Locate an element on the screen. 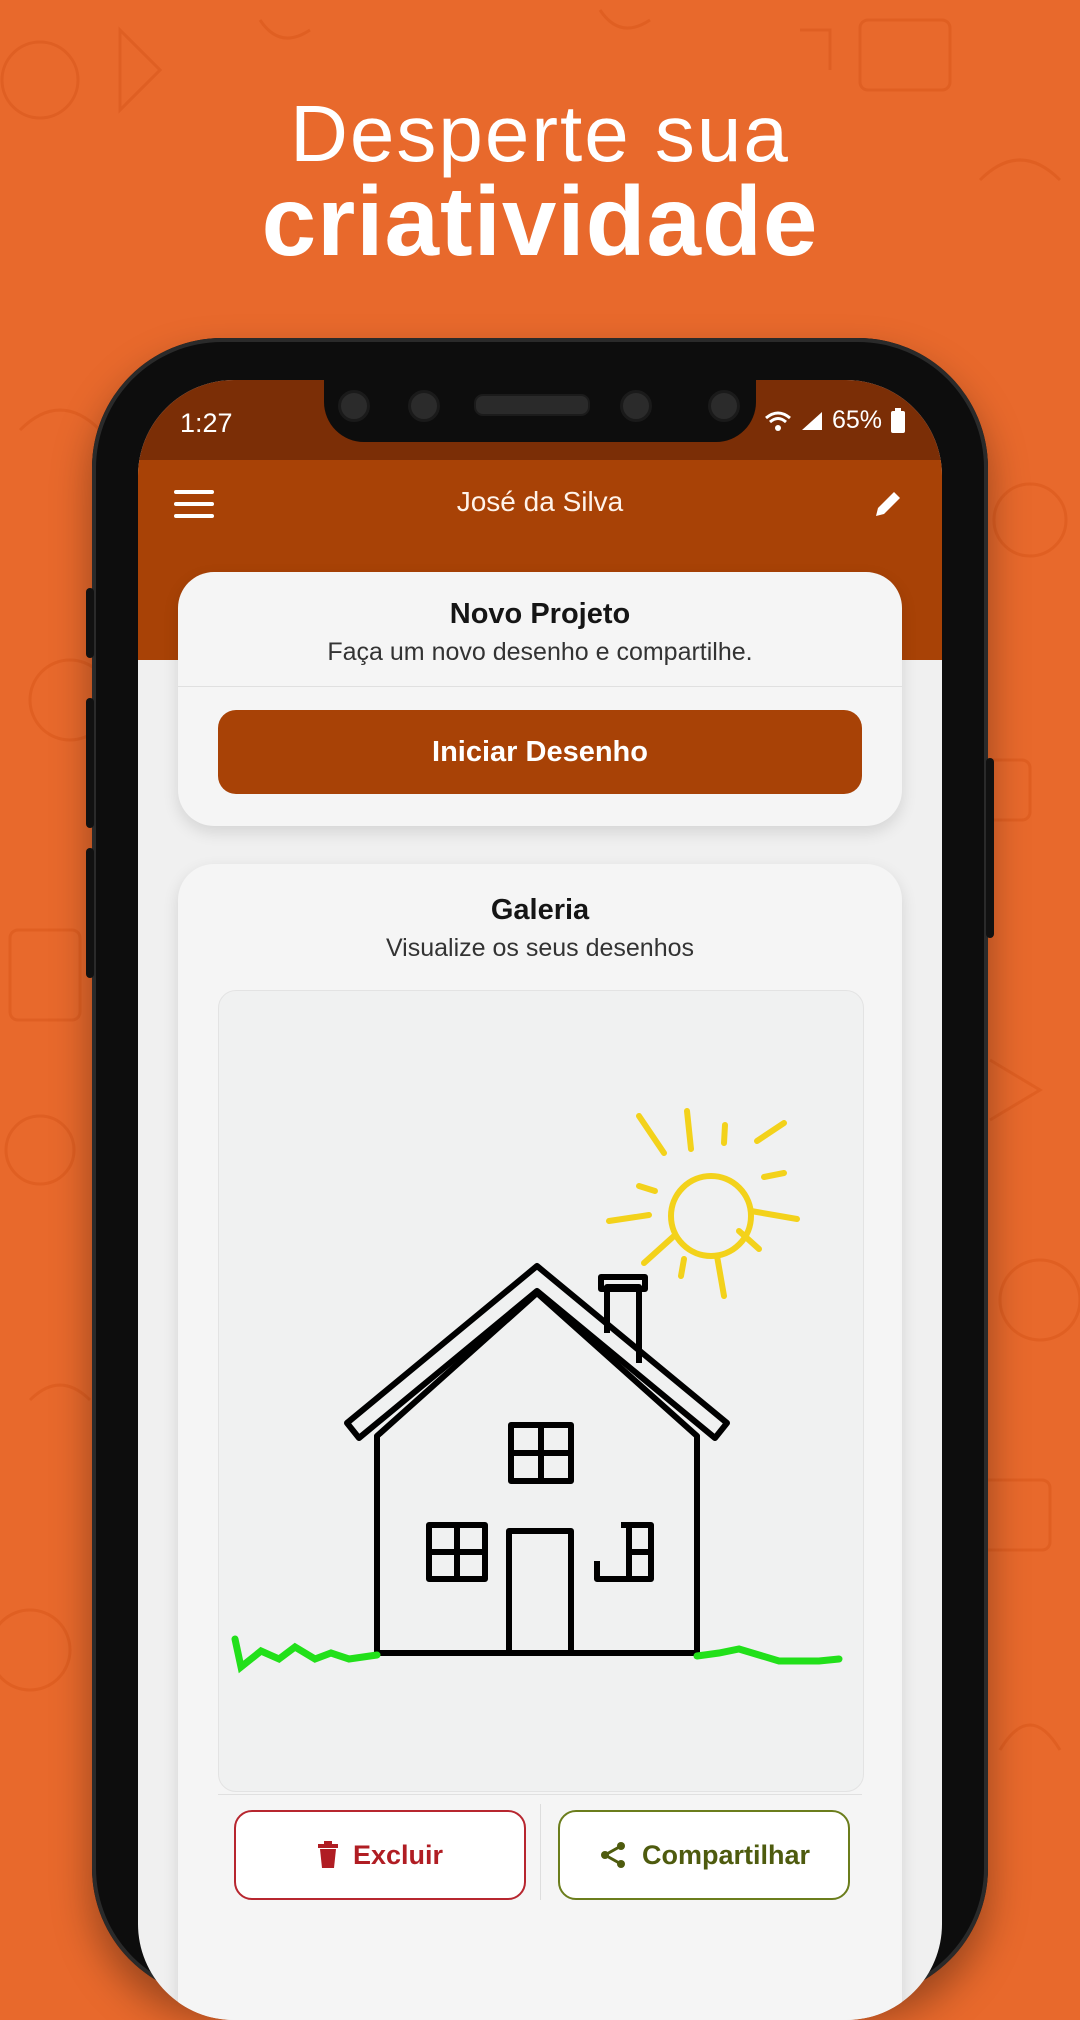 This screenshot has width=1080, height=2020. earpiece-speaker is located at coordinates (532, 405).